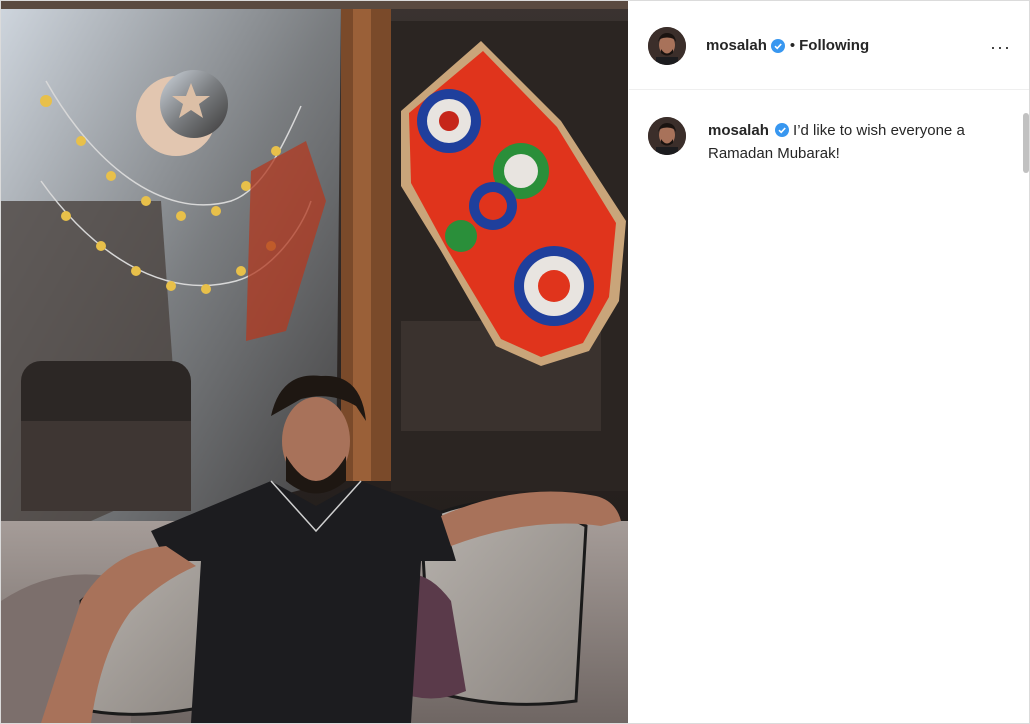  Describe the element at coordinates (738, 130) in the screenshot. I see `caption-username-link: mosalah` at that location.